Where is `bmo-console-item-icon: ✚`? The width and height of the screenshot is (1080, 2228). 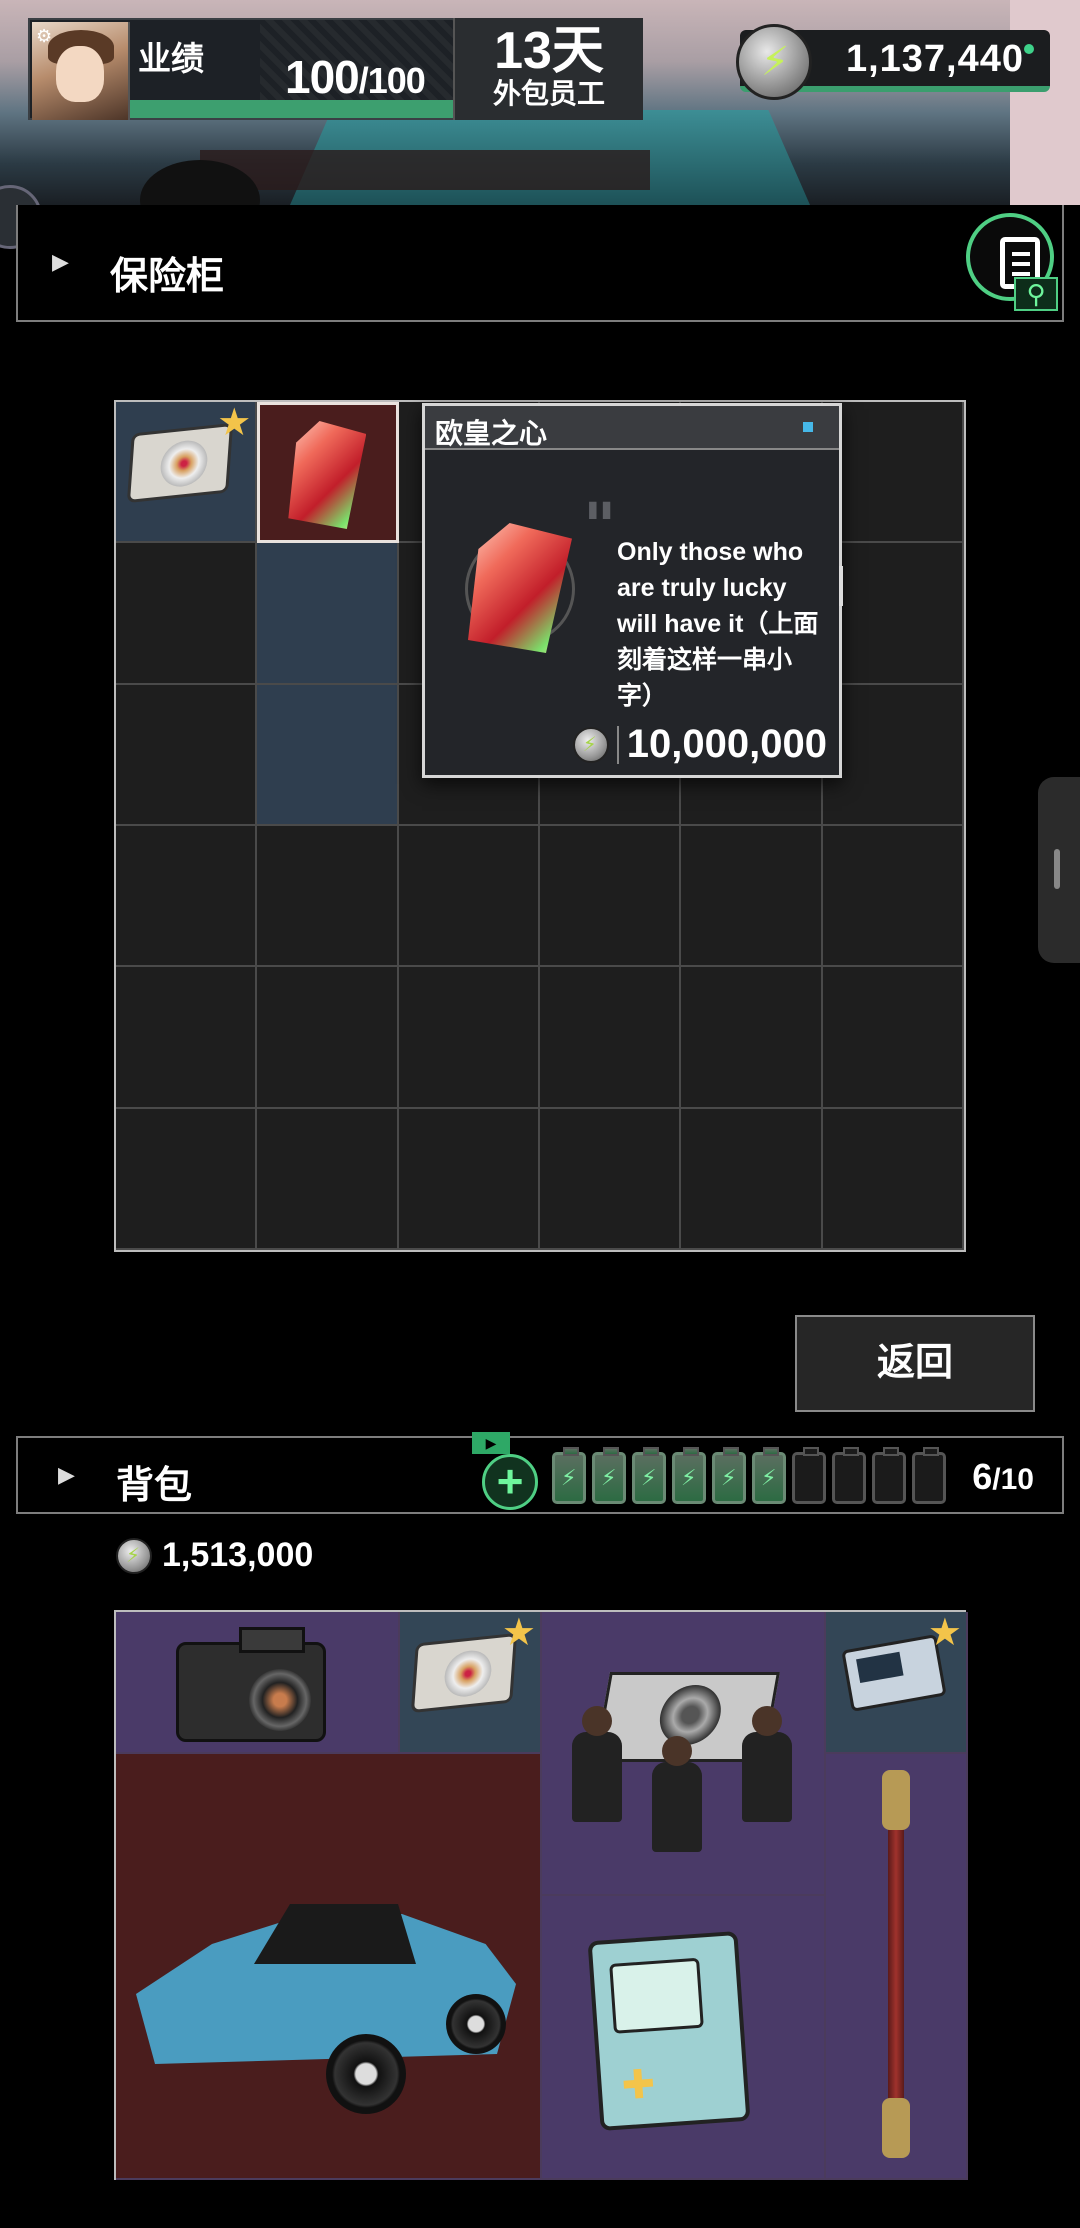
bmo-console-item-icon: ✚ is located at coordinates (669, 2031).